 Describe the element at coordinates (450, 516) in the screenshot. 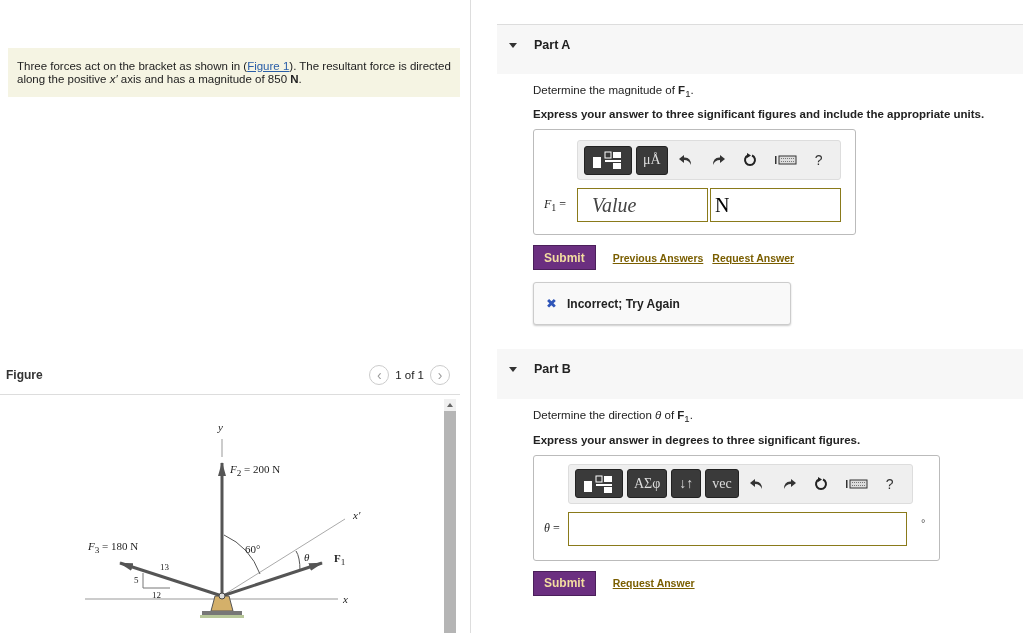

I see `scrollbar` at that location.